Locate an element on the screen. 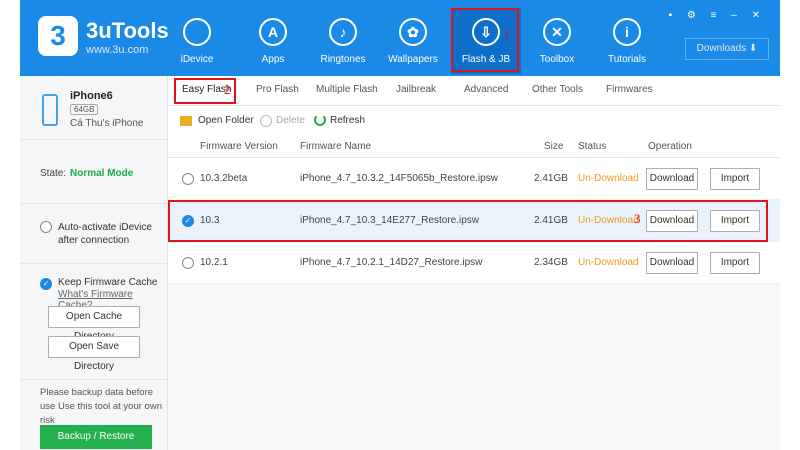 This screenshot has height=450, width=800. apple-icon is located at coordinates (197, 32).